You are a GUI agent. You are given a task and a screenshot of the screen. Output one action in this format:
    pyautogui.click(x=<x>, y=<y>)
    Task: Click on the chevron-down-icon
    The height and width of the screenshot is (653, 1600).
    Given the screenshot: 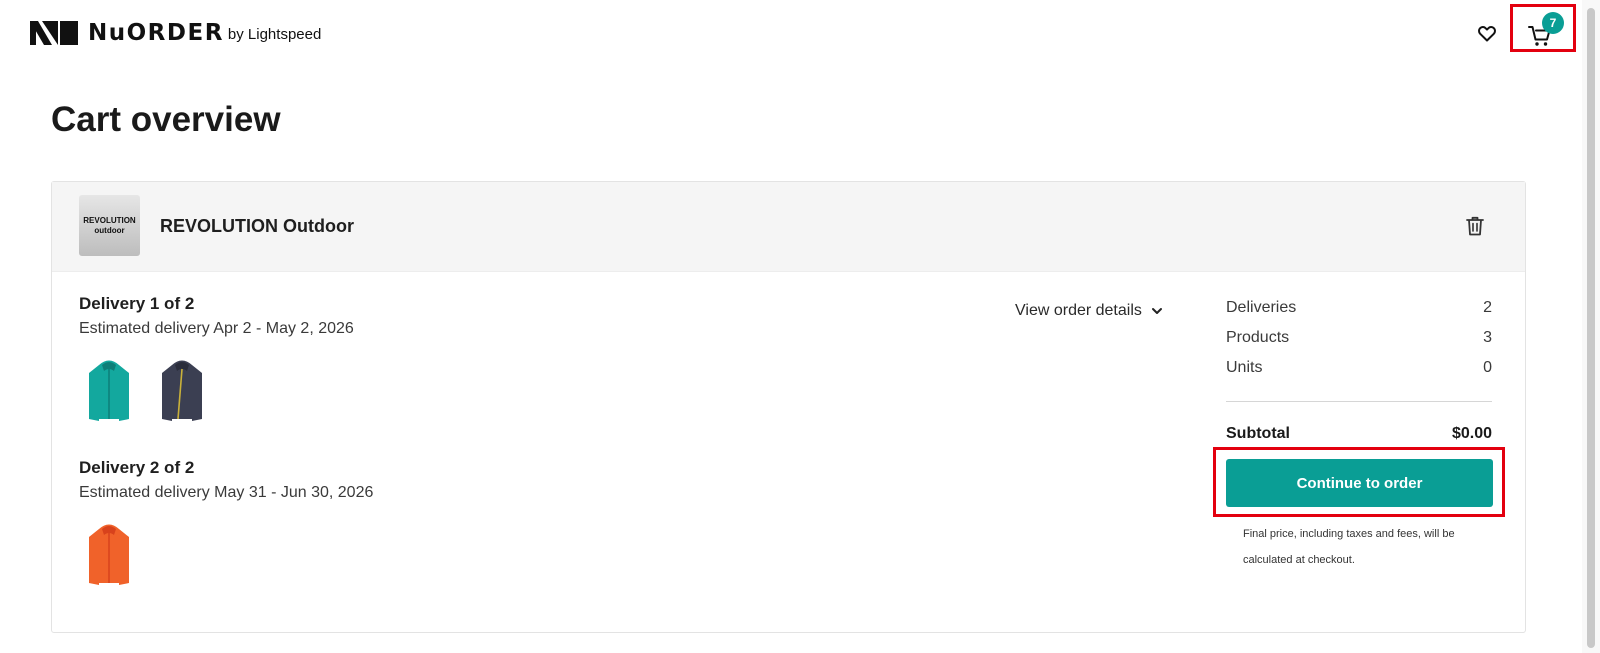 What is the action you would take?
    pyautogui.click(x=1156, y=311)
    